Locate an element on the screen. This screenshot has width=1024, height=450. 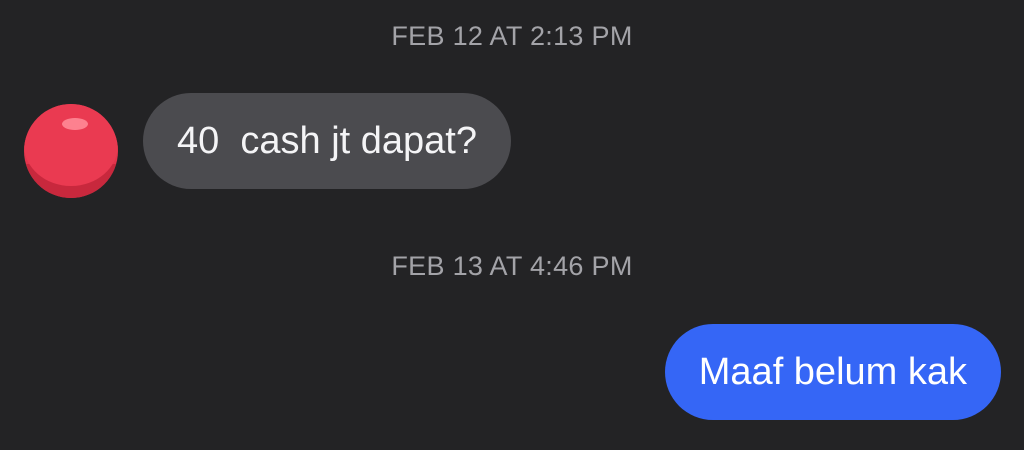
sender-avatar-icon is located at coordinates (71, 151).